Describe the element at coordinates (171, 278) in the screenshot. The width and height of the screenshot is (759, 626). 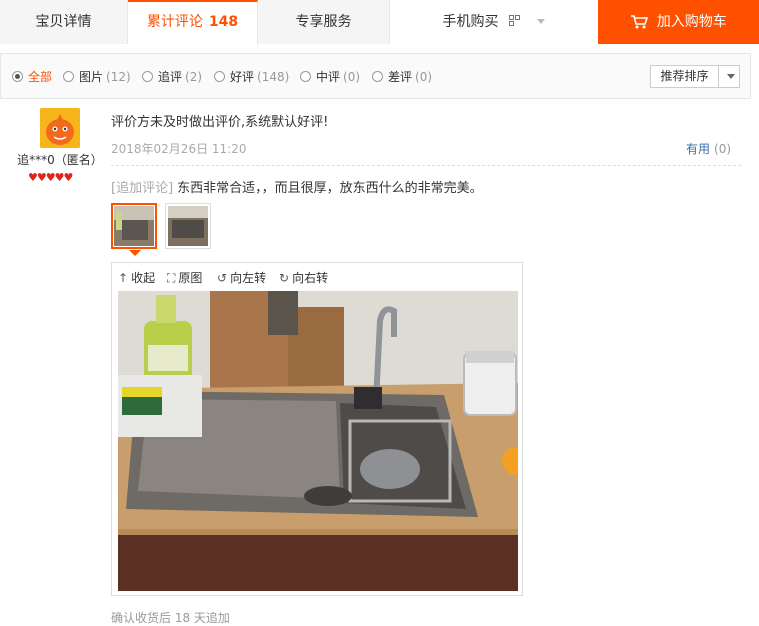
I see `expand-icon: ⛶` at that location.